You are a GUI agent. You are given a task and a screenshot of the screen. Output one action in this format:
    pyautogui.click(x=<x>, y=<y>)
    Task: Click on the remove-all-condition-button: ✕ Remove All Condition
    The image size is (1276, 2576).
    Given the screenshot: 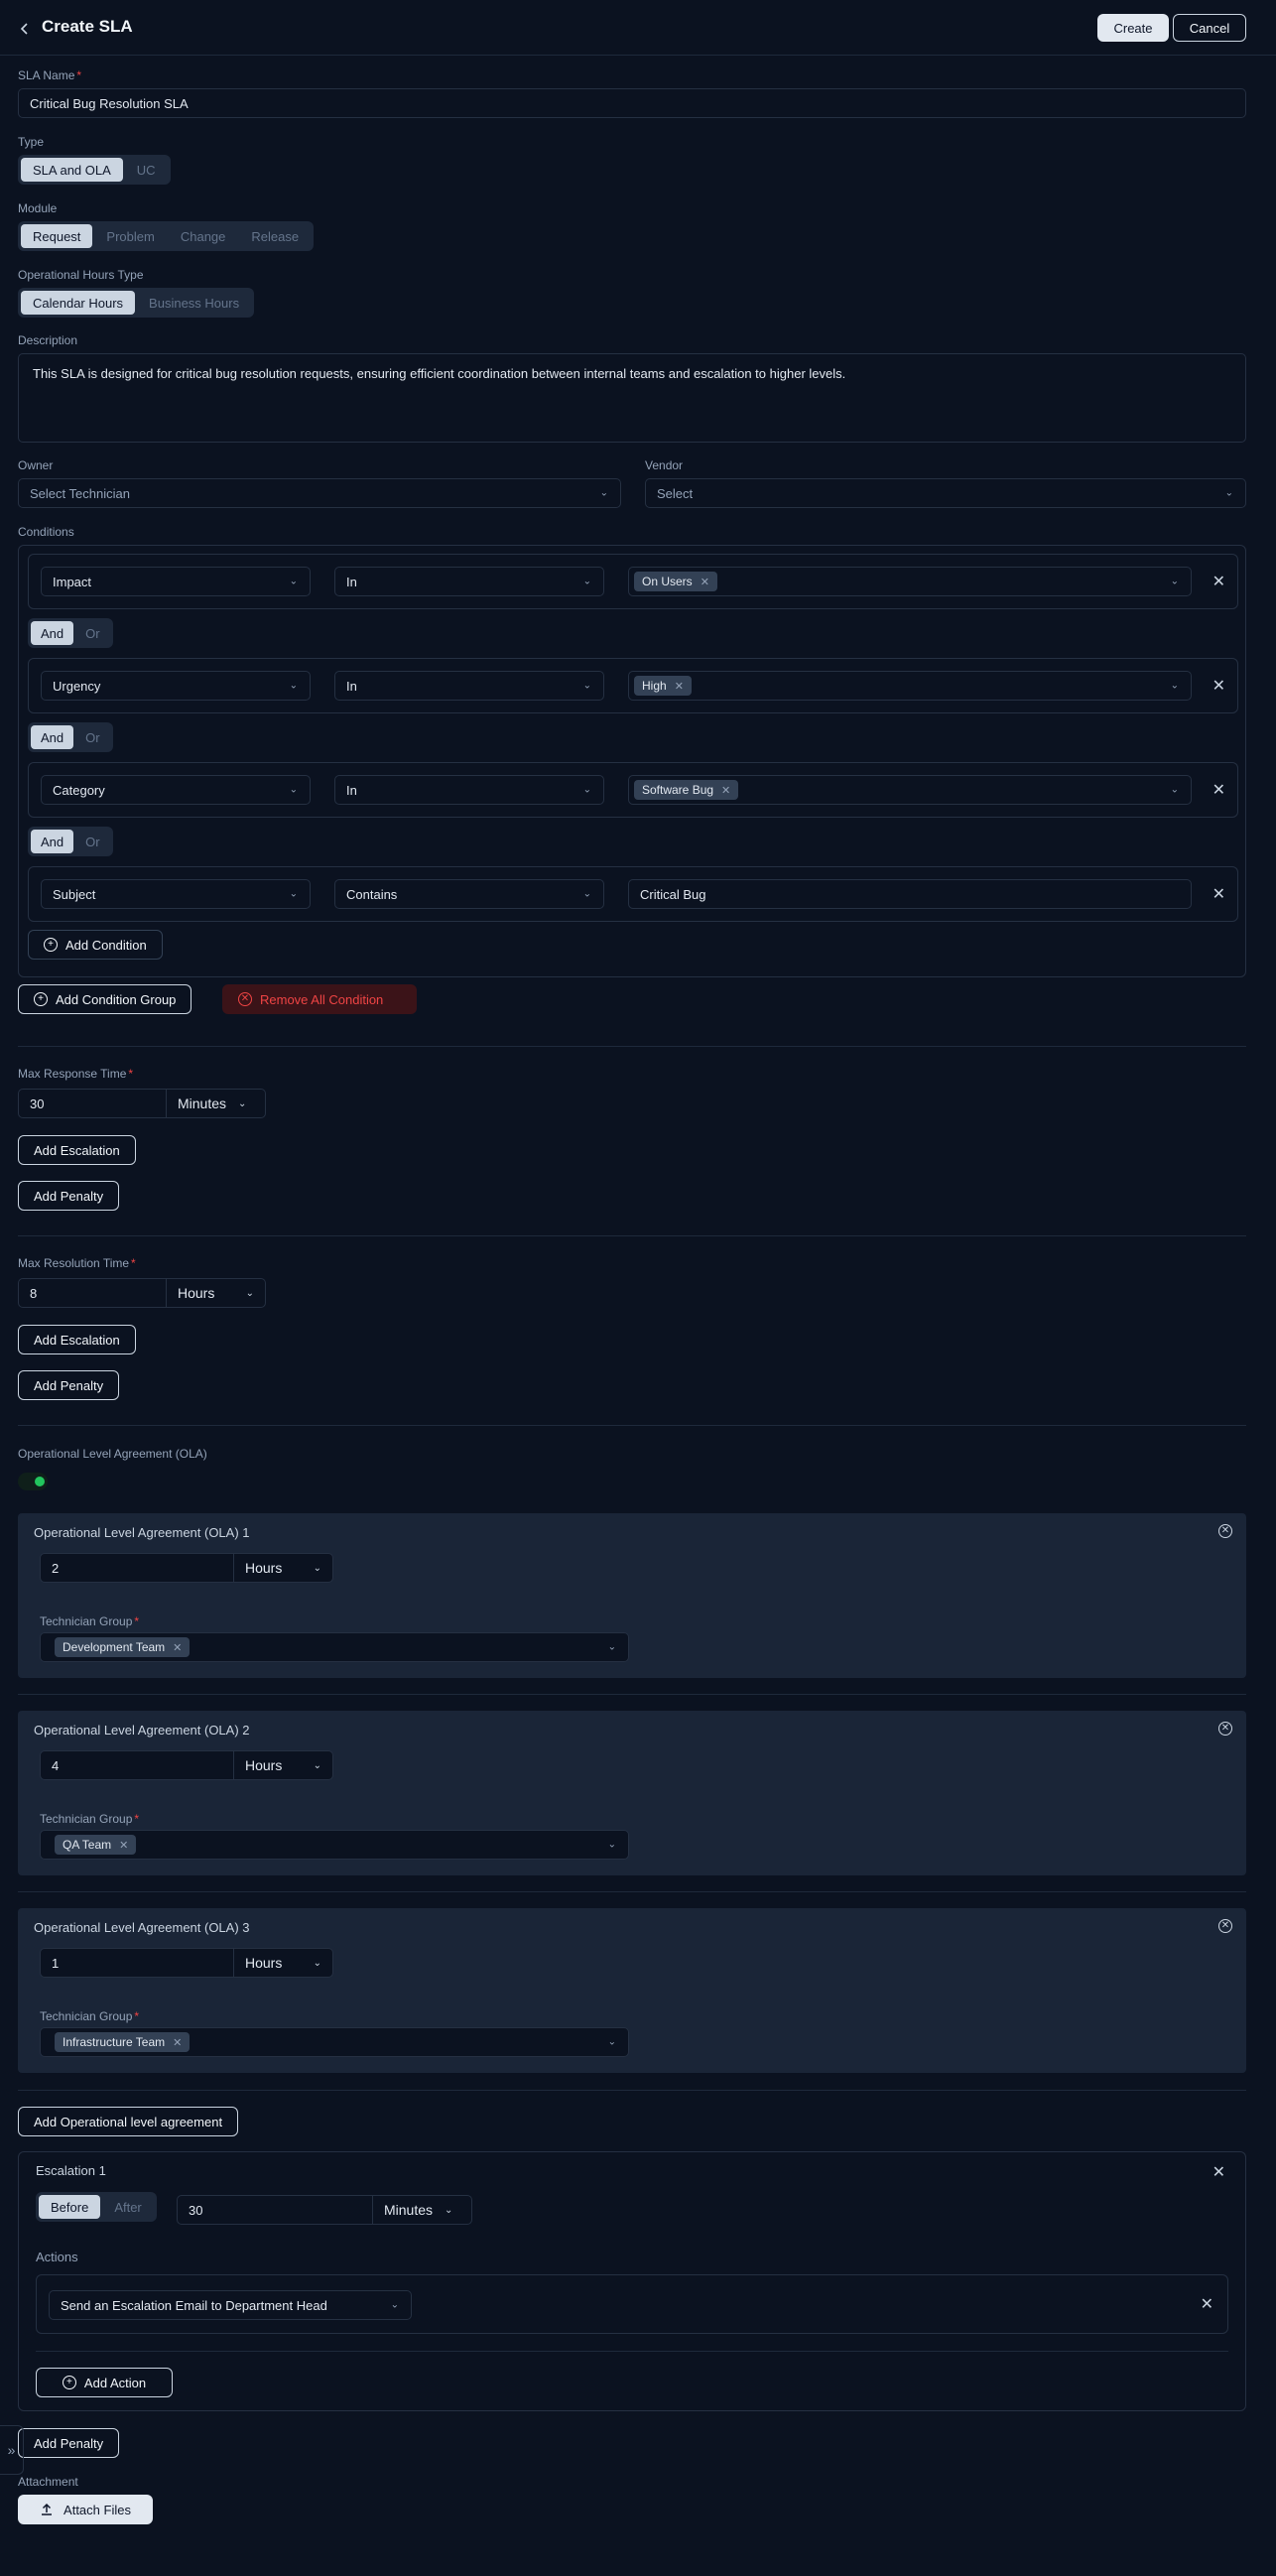 What is the action you would take?
    pyautogui.click(x=319, y=999)
    